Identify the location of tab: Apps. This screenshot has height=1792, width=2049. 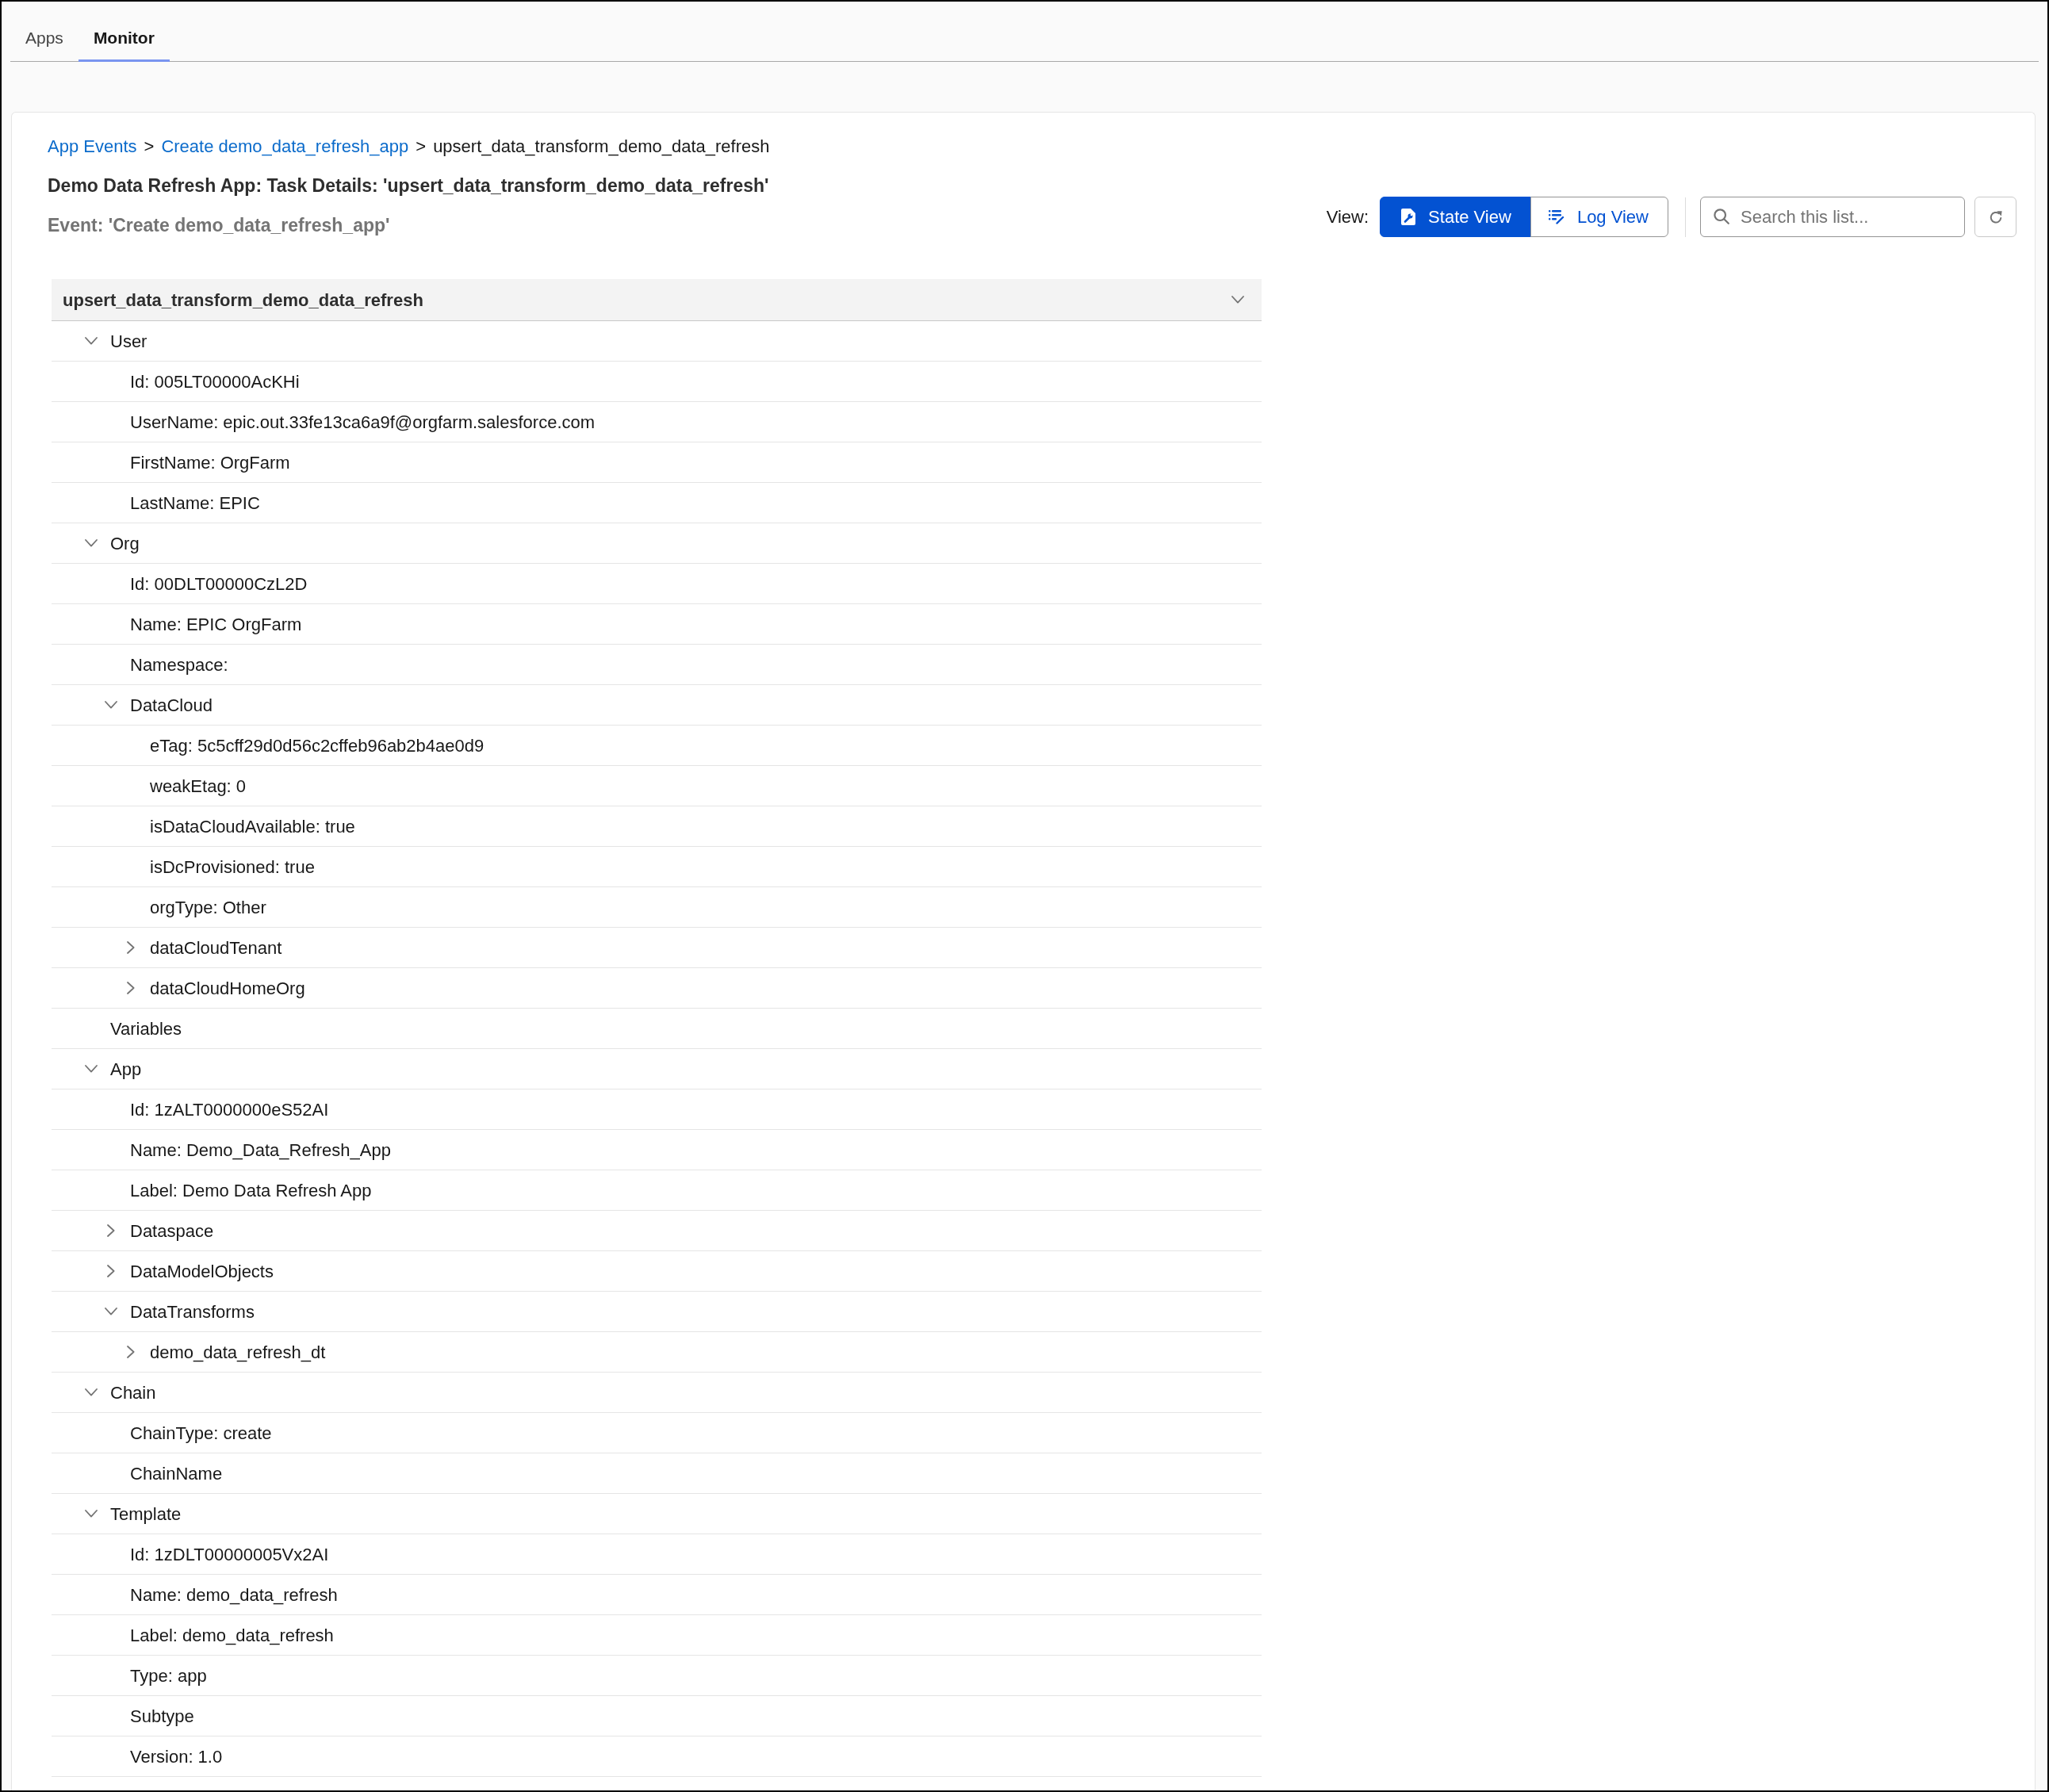
(44, 39).